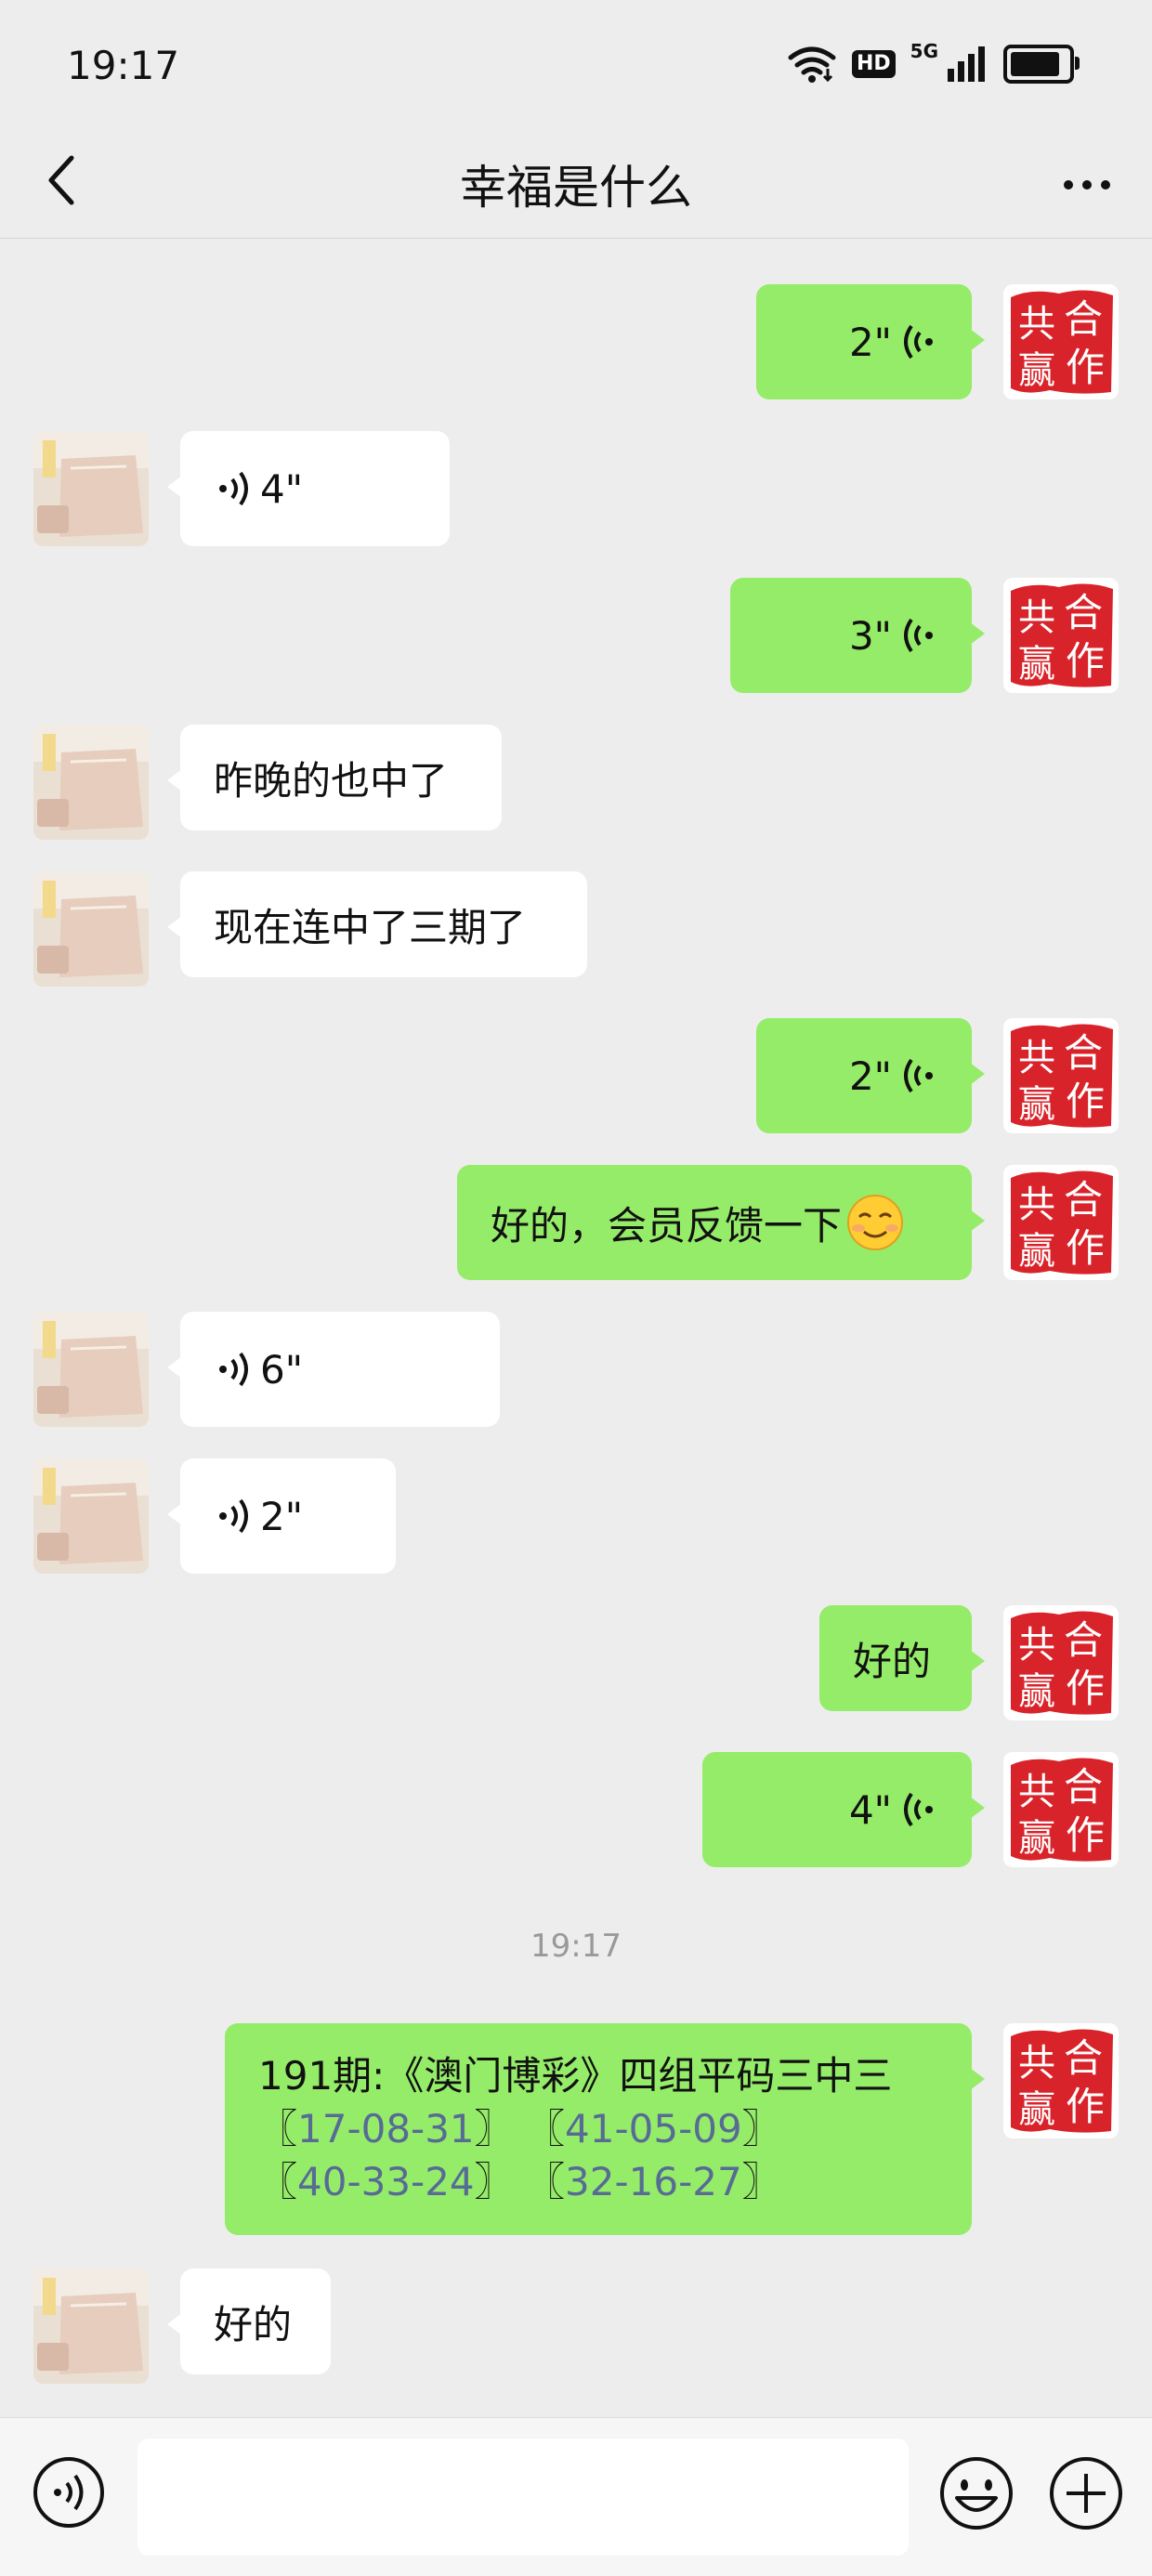 The image size is (1152, 2576). I want to click on voice-input-button, so click(69, 2492).